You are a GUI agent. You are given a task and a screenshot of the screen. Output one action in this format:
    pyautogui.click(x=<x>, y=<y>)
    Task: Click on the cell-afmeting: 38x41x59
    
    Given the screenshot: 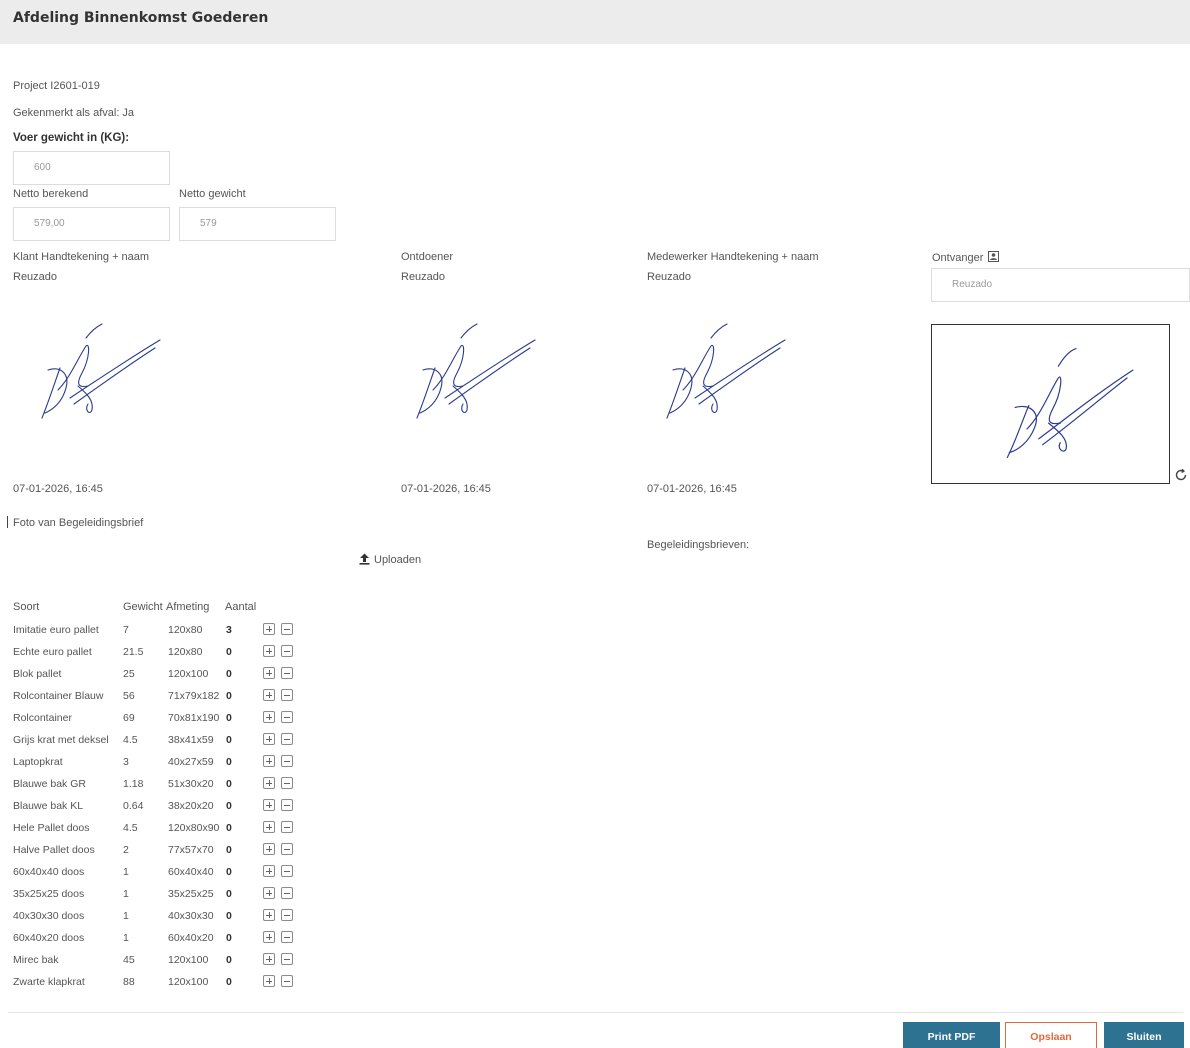 What is the action you would take?
    pyautogui.click(x=191, y=740)
    